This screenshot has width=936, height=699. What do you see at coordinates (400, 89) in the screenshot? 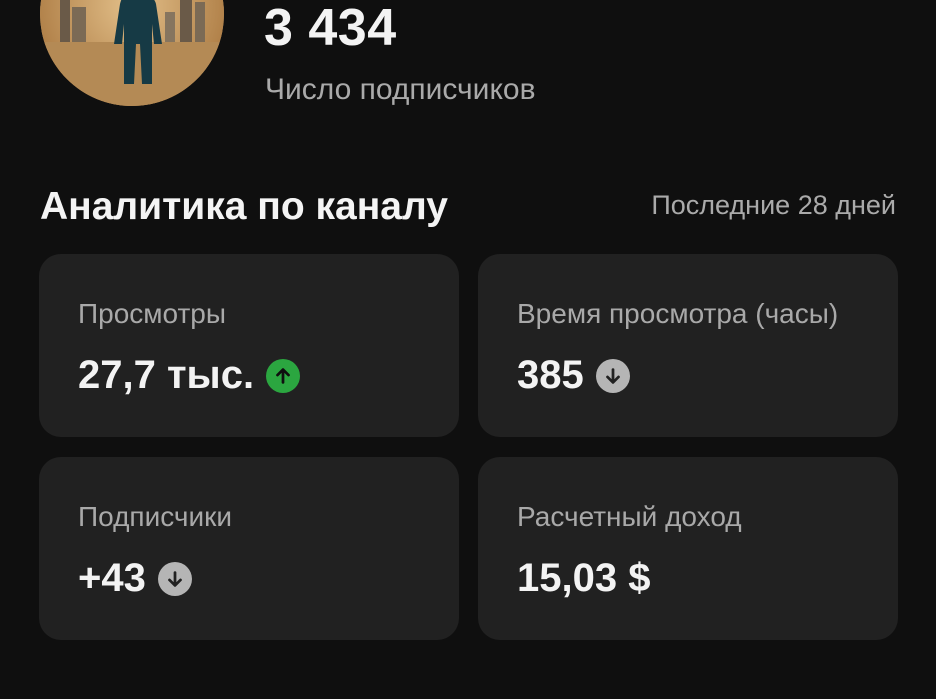
I see `subscriber-label: Число подписчиков` at bounding box center [400, 89].